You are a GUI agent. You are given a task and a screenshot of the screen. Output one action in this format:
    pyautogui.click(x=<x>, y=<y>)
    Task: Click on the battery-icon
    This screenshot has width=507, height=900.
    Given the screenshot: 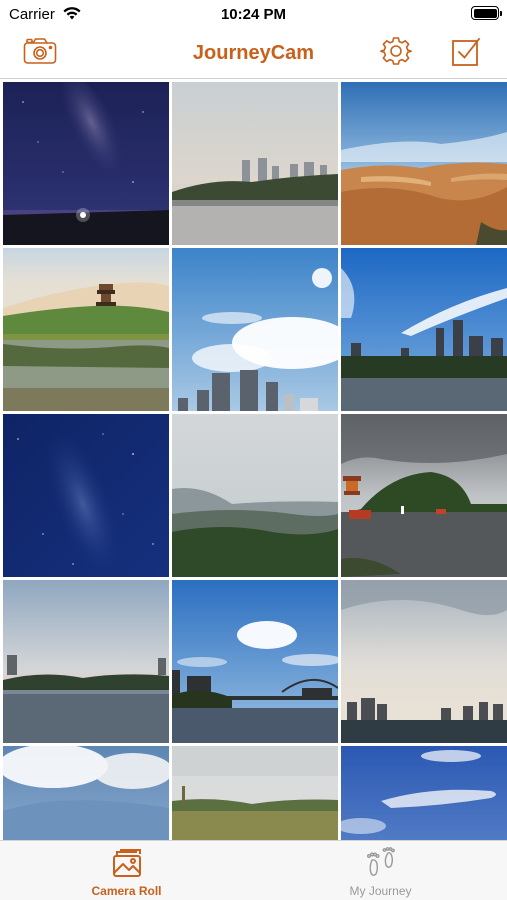 What is the action you would take?
    pyautogui.click(x=486, y=13)
    